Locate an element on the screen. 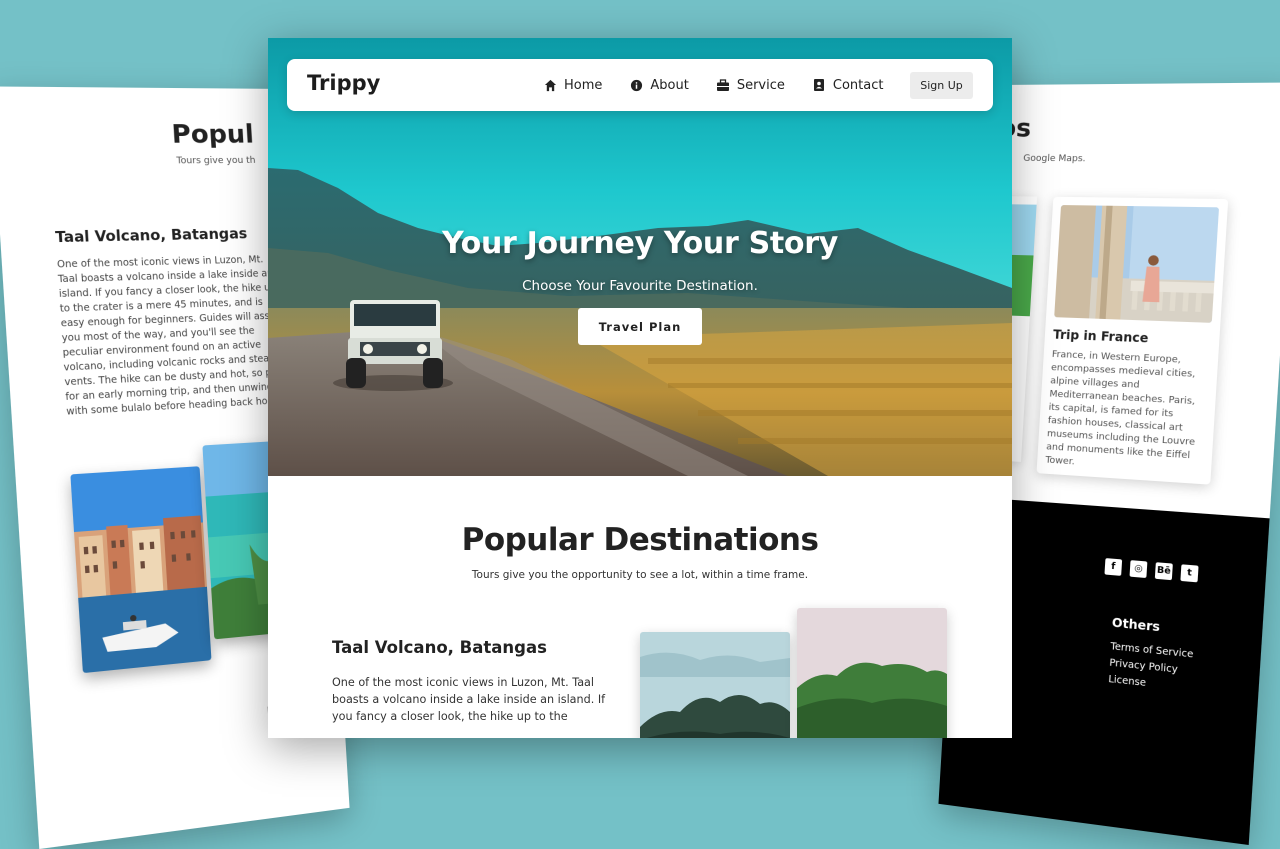 This screenshot has width=1280, height=849. twitter-icon: t is located at coordinates (1189, 573).